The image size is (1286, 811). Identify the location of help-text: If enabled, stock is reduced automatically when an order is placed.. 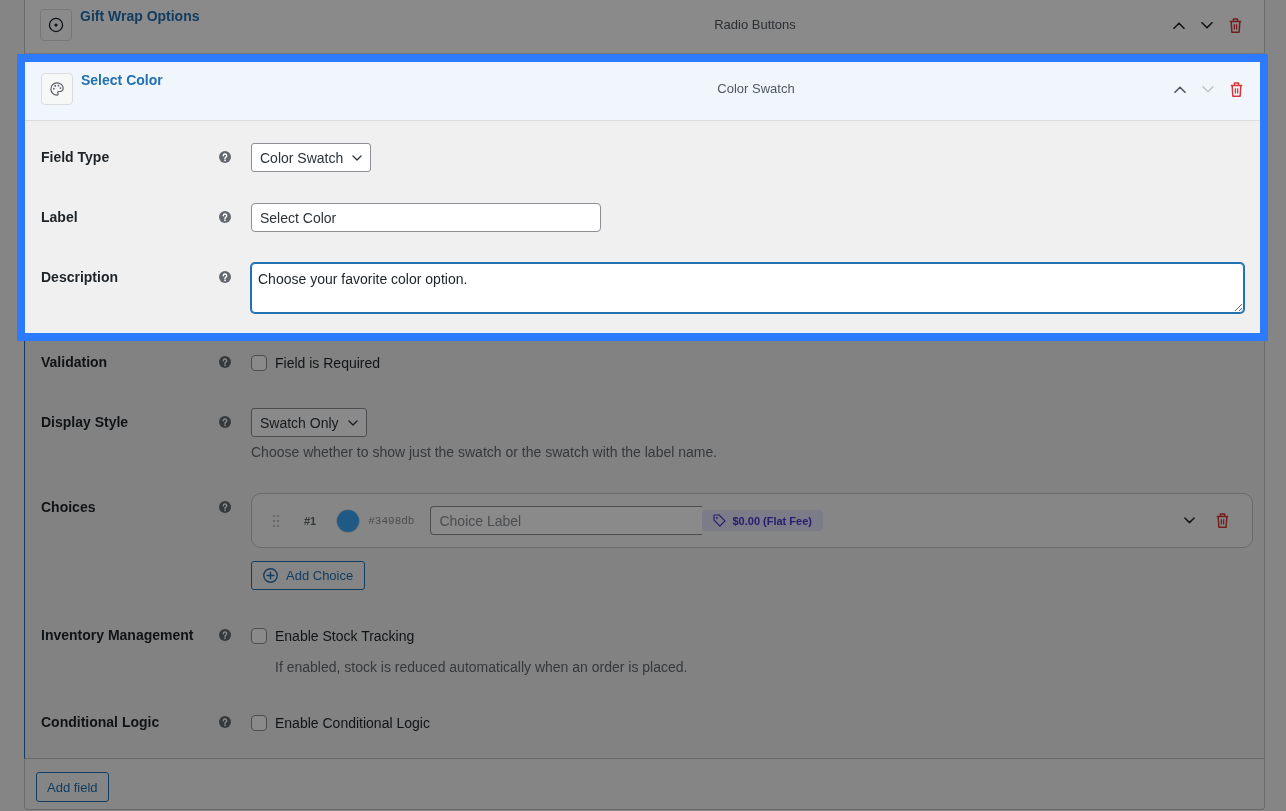
(481, 667).